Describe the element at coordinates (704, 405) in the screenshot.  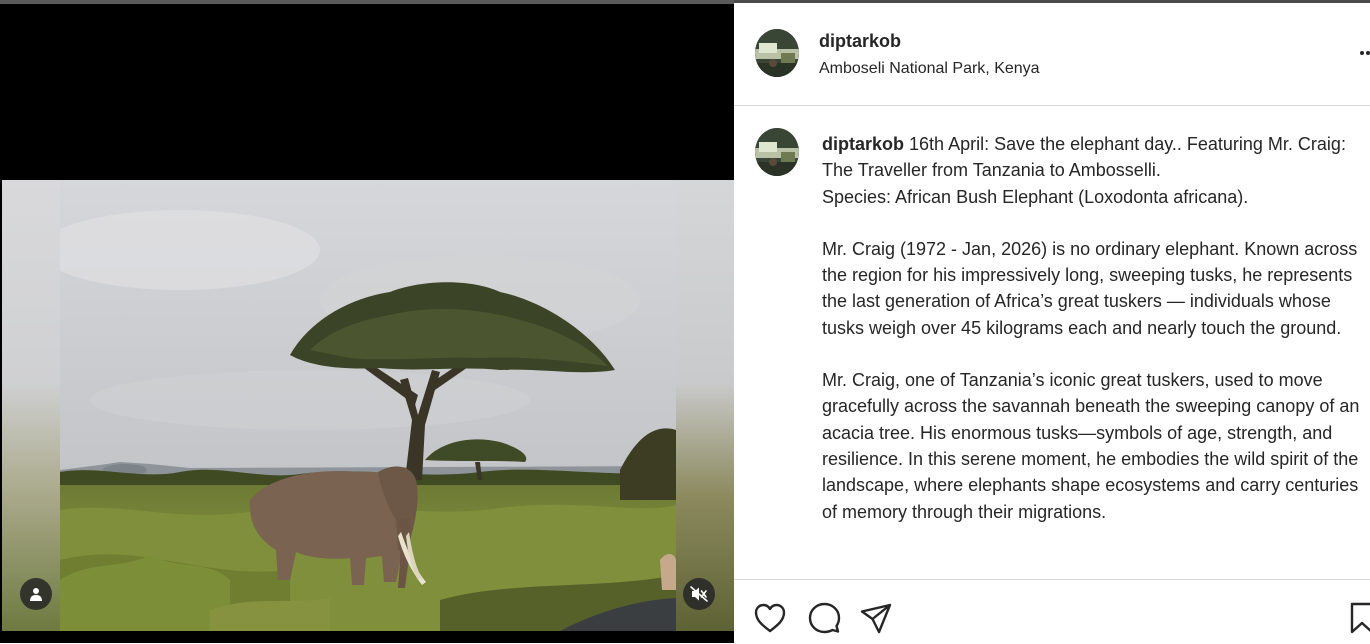
I see `blurred-side-right` at that location.